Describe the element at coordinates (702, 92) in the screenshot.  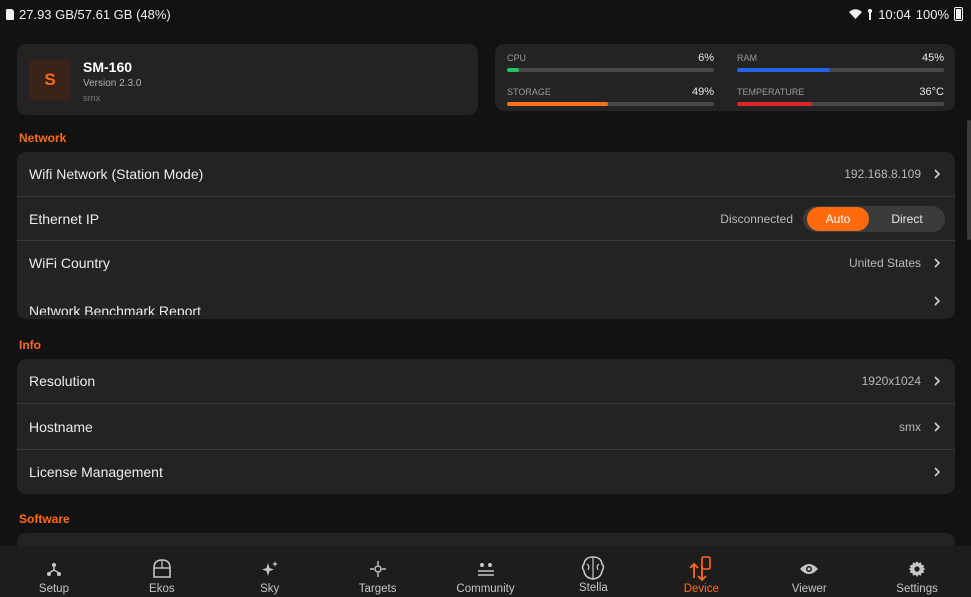
I see `stat-value: 49%` at that location.